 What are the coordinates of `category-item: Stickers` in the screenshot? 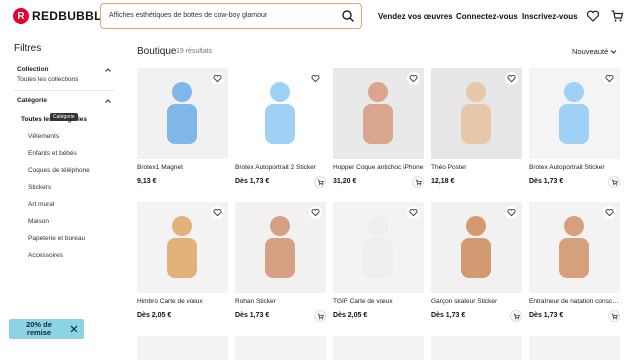 It's located at (39, 187).